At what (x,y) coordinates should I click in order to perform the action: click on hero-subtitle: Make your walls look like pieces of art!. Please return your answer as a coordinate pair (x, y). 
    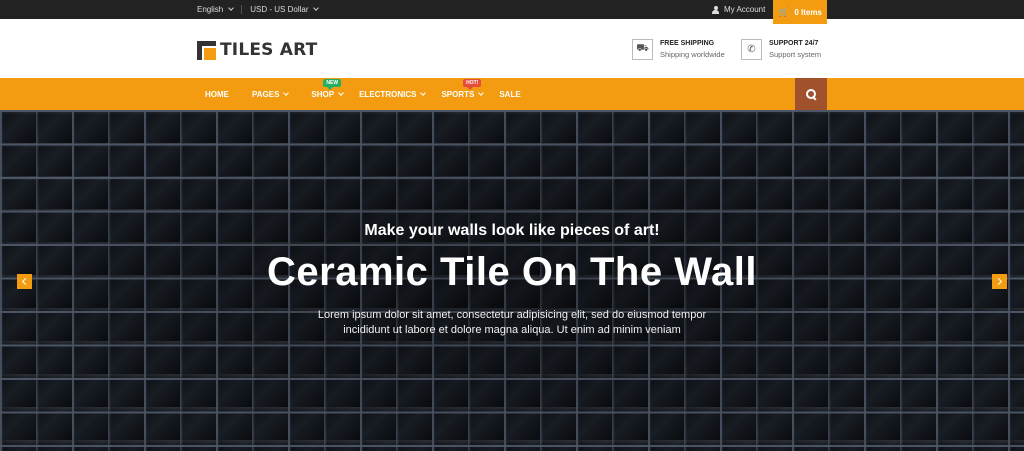
    Looking at the image, I should click on (512, 230).